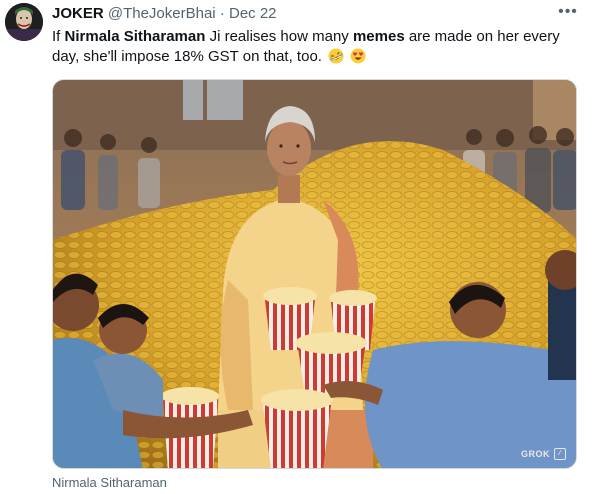 The height and width of the screenshot is (494, 600). I want to click on media-caption: Nirmala Sitharaman, so click(109, 482).